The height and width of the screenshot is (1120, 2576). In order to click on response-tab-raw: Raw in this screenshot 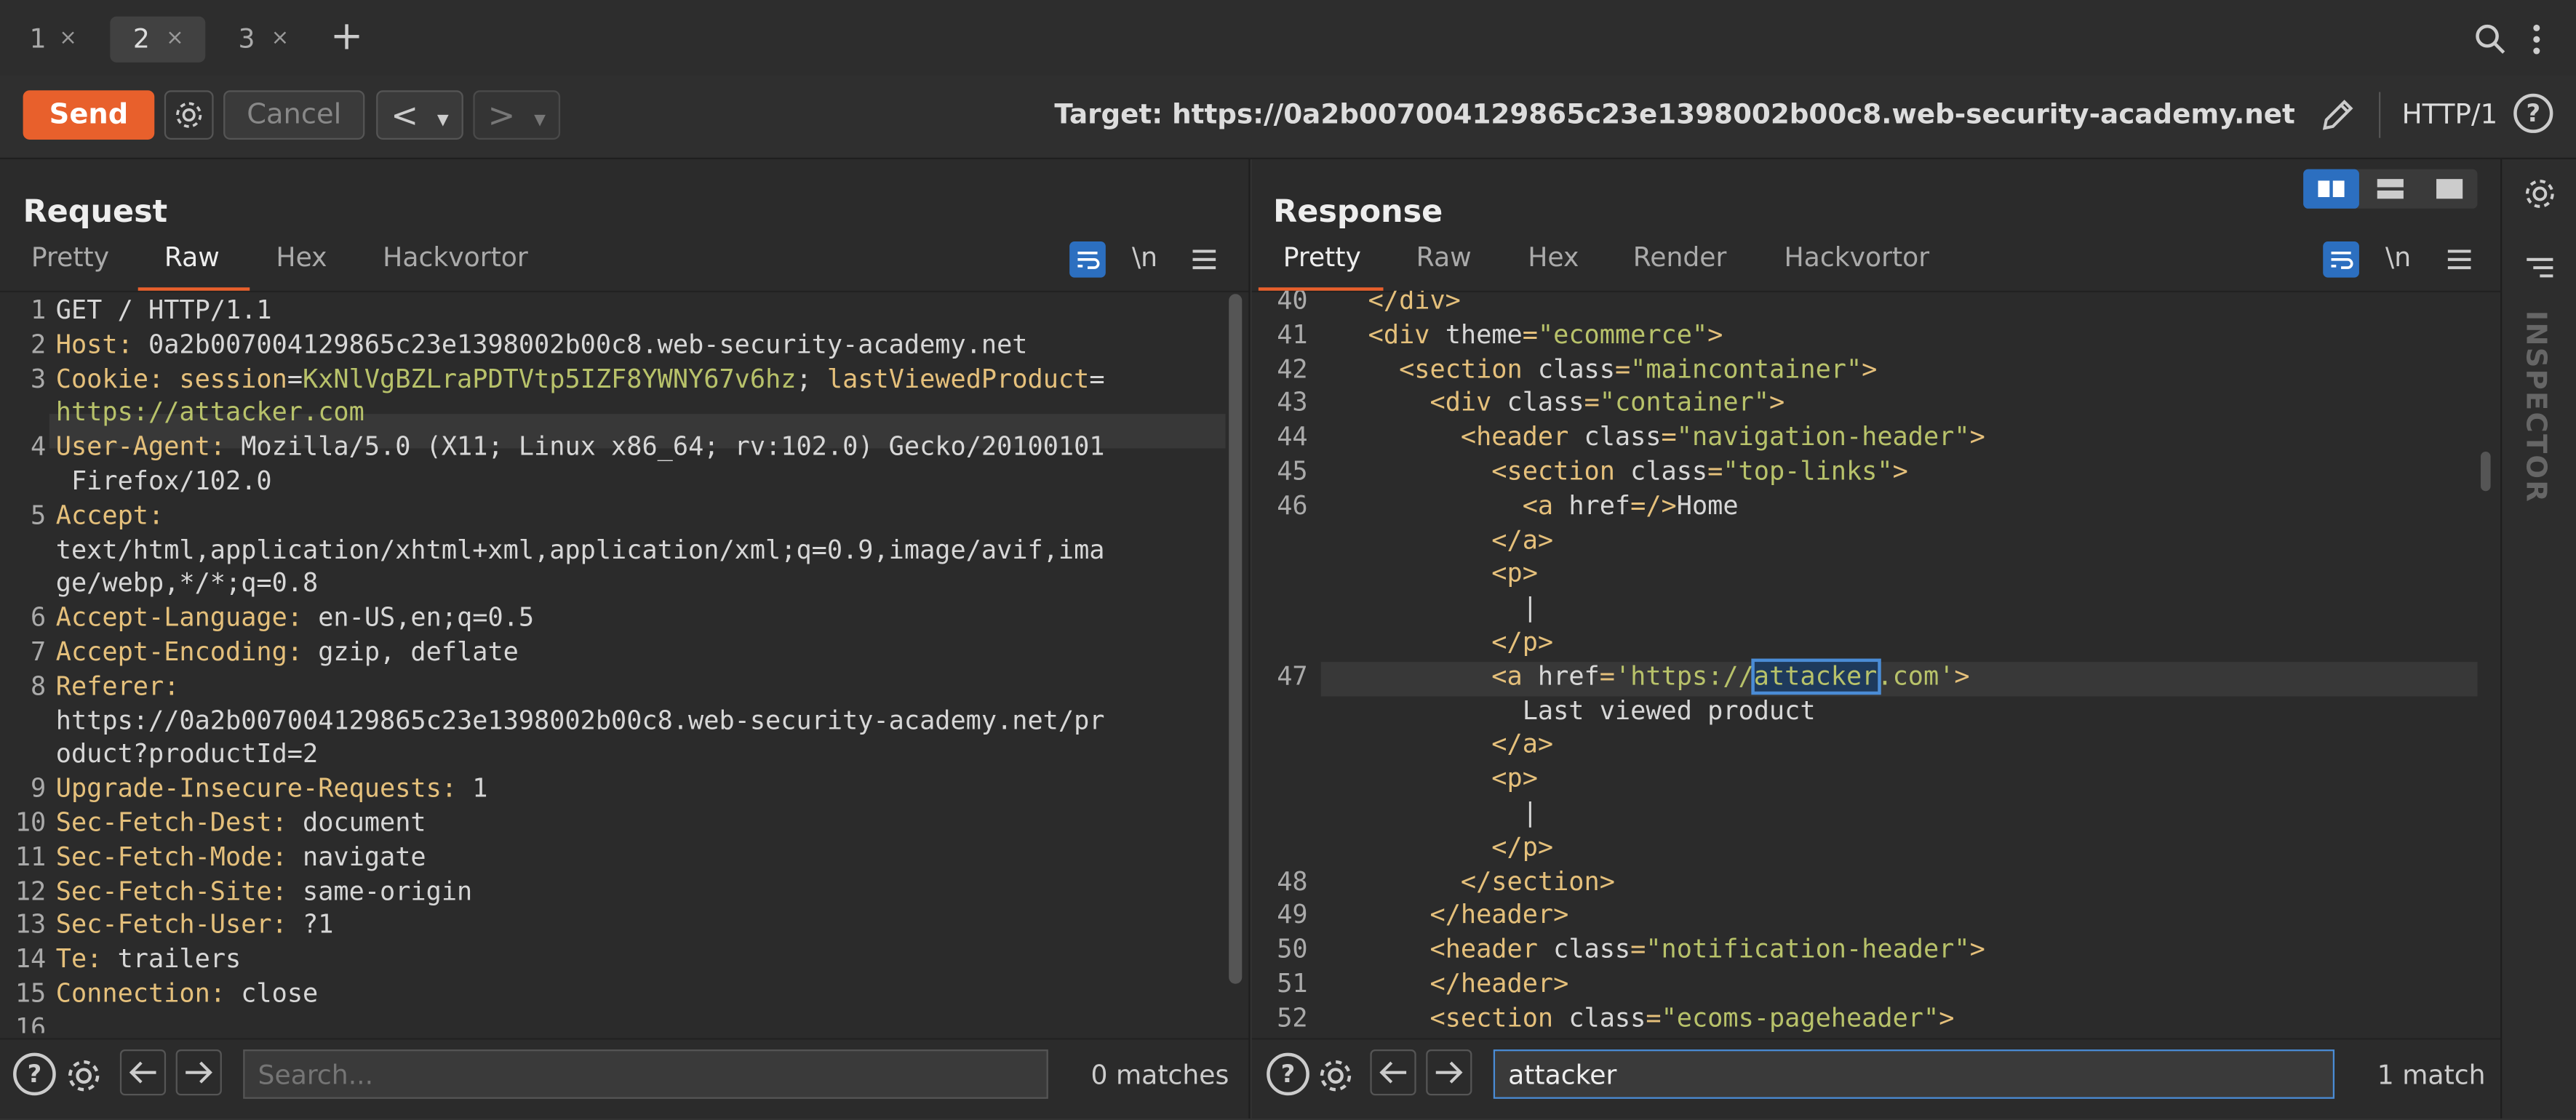, I will do `click(1444, 257)`.